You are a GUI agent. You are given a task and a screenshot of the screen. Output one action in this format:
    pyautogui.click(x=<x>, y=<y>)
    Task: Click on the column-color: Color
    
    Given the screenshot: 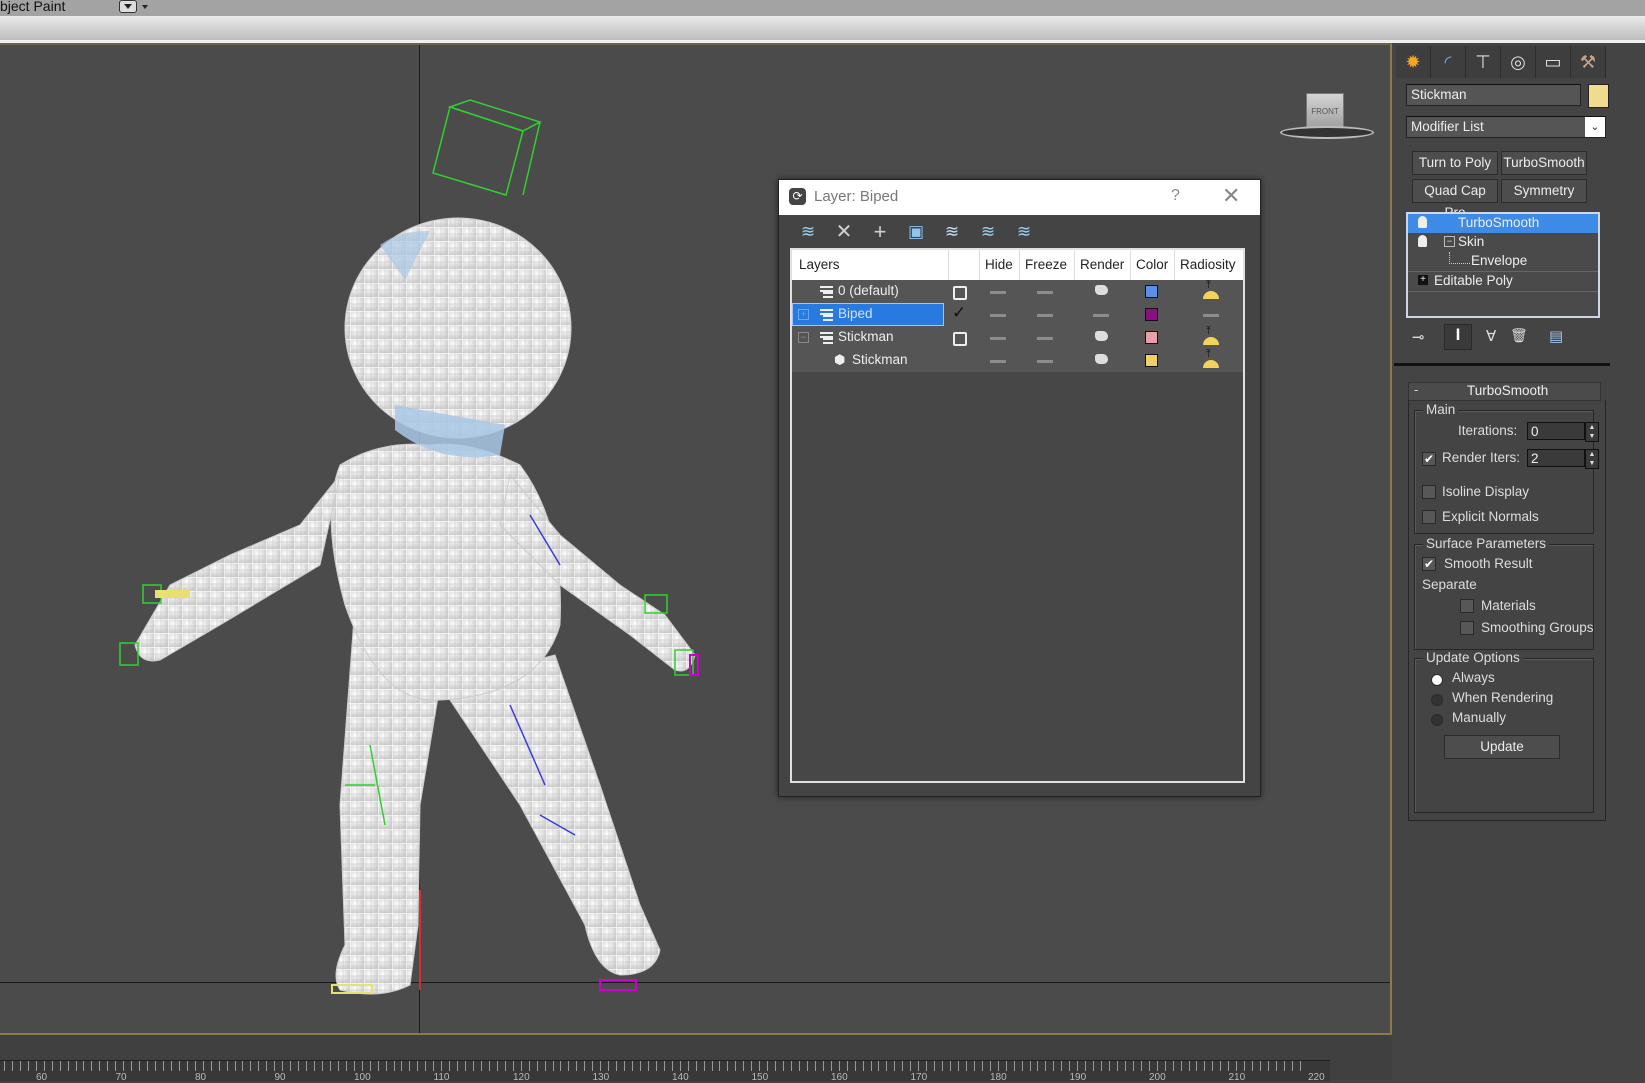 What is the action you would take?
    pyautogui.click(x=1152, y=264)
    